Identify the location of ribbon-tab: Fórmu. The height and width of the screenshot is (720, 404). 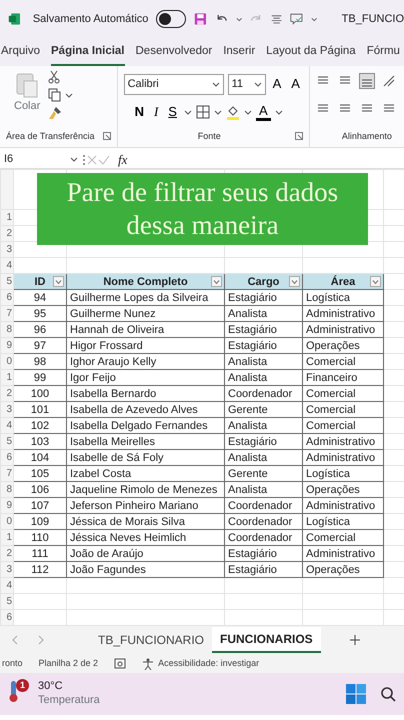
(383, 53).